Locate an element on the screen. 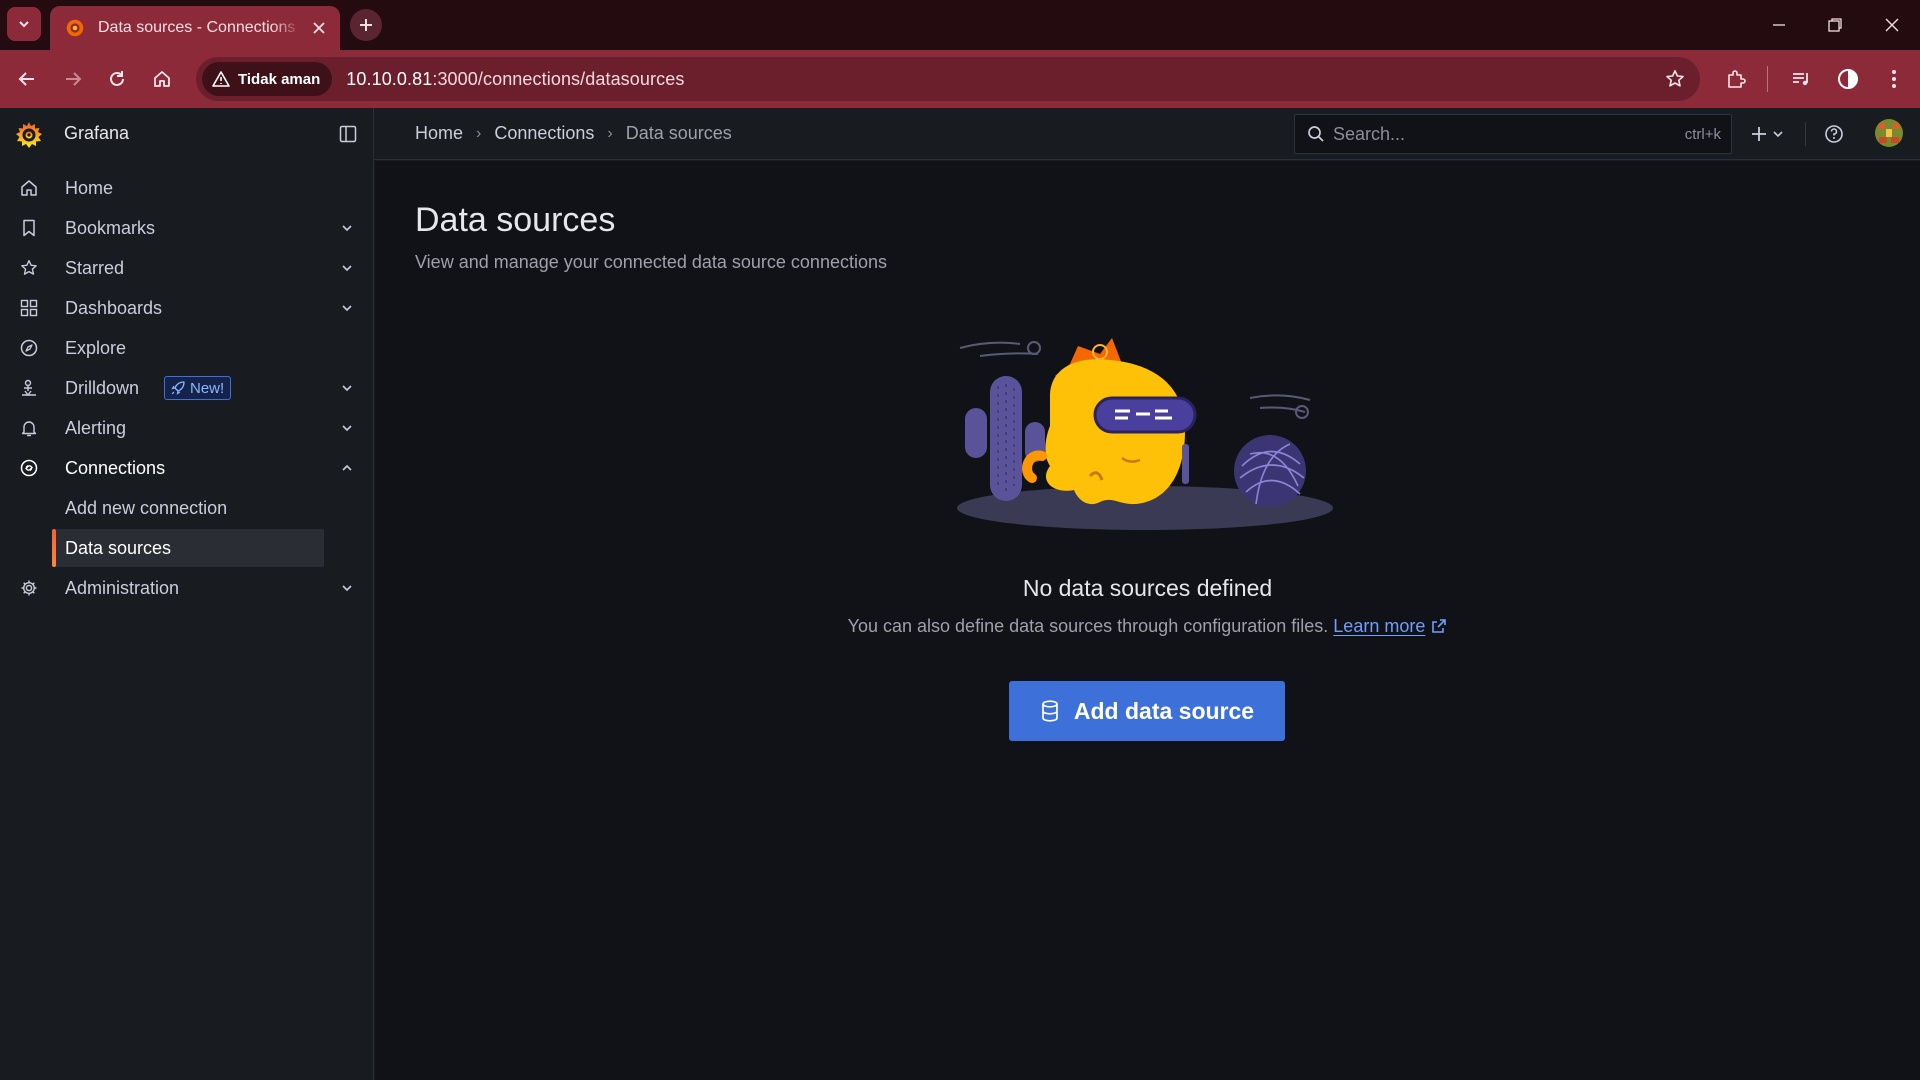 Image resolution: width=1920 pixels, height=1080 pixels. browser-tab-strip: Data sources - Connections - Grafana is located at coordinates (960, 25).